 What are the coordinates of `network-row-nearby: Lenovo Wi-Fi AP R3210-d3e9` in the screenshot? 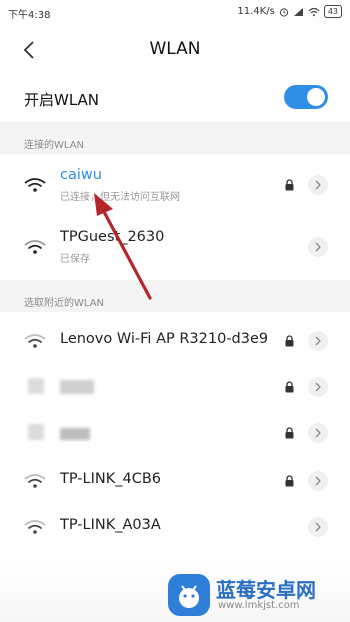 It's located at (175, 341).